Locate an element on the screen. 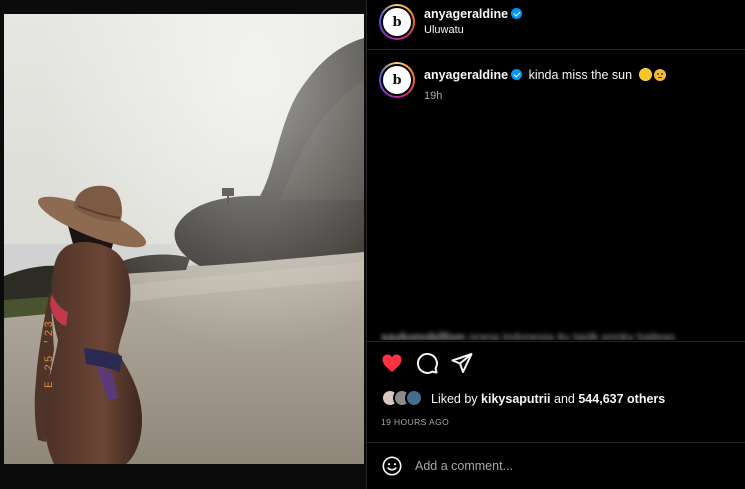 Image resolution: width=745 pixels, height=489 pixels. comment-icon is located at coordinates (427, 363).